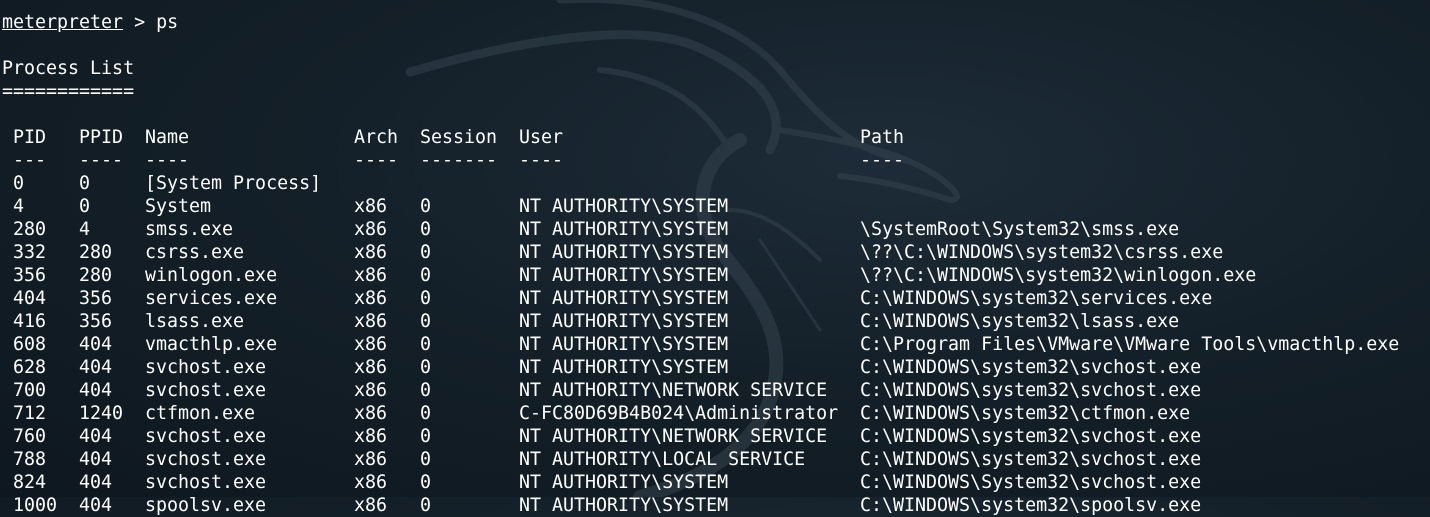 This screenshot has width=1430, height=517. What do you see at coordinates (459, 137) in the screenshot?
I see `header-session: Session` at bounding box center [459, 137].